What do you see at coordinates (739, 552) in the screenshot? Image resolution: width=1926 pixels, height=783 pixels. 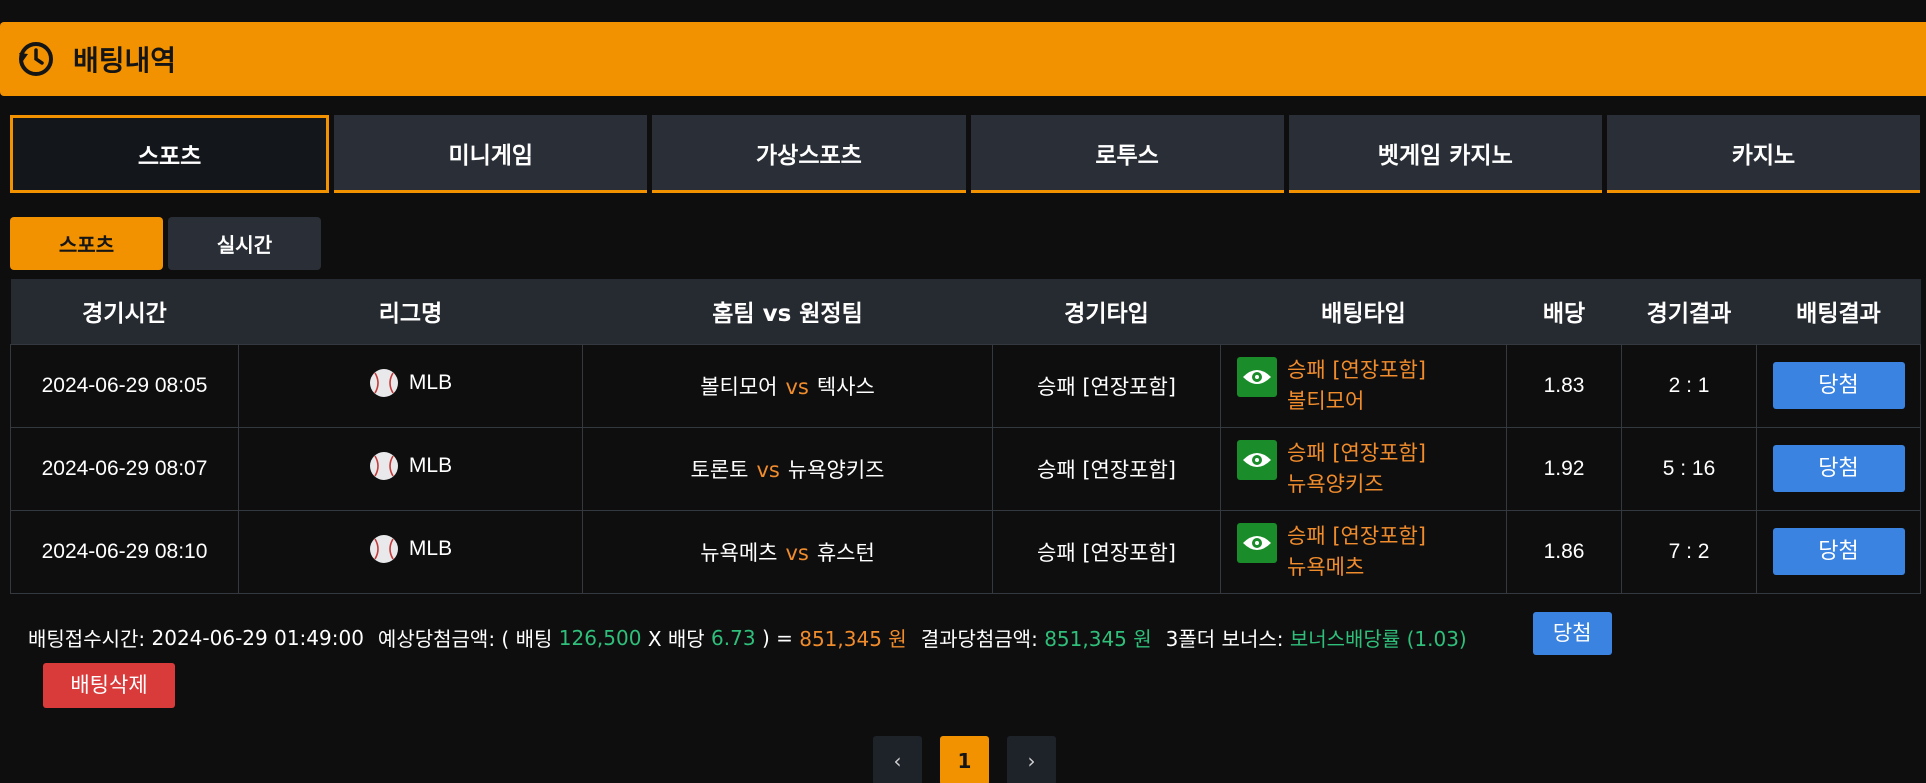 I see `home-team: 뉴욕메츠` at bounding box center [739, 552].